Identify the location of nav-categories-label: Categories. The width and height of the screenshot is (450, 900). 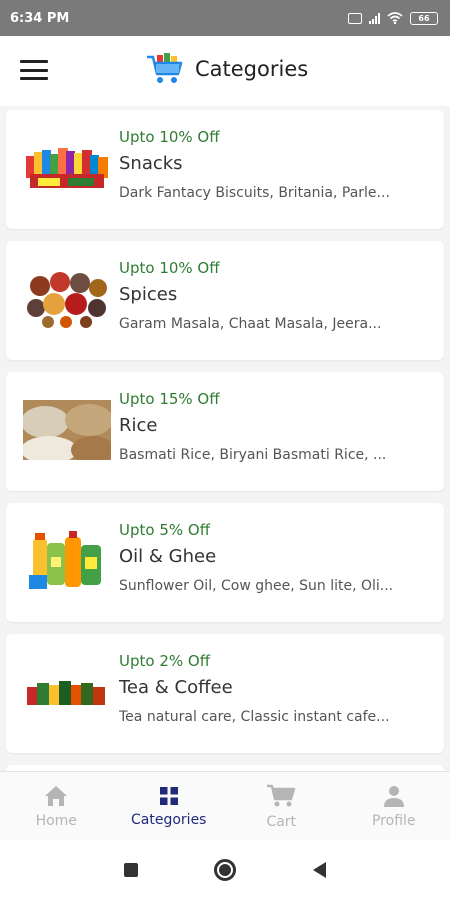
(169, 819).